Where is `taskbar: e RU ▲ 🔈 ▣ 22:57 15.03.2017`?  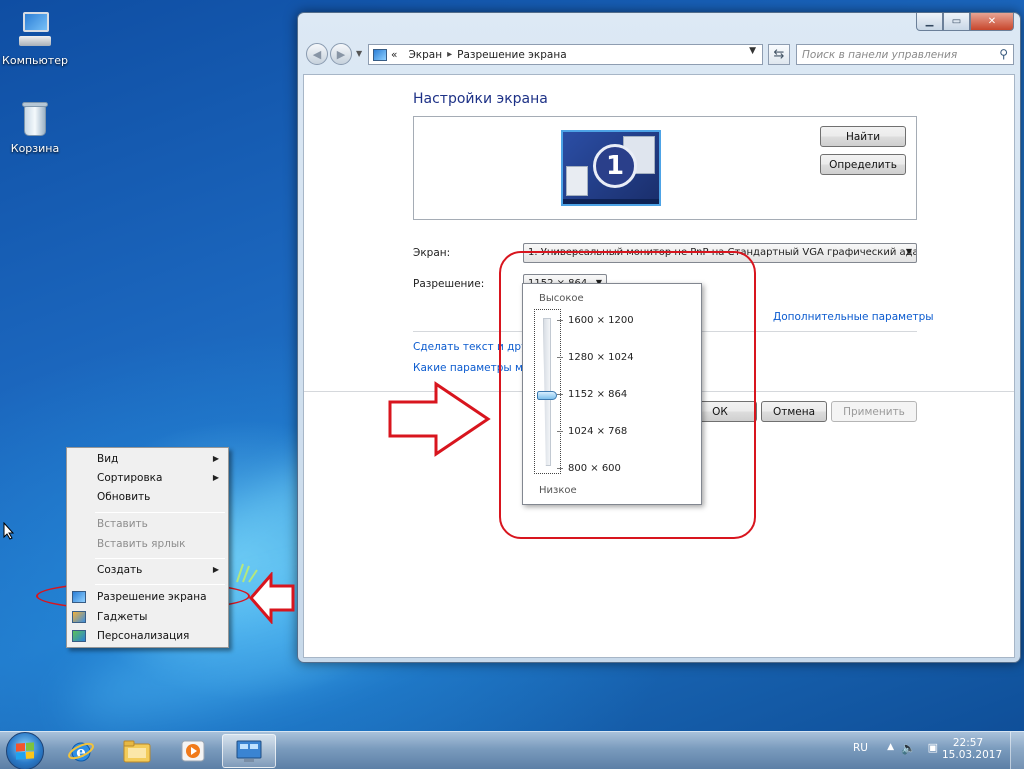 taskbar: e RU ▲ 🔈 ▣ 22:57 15.03.2017 is located at coordinates (512, 750).